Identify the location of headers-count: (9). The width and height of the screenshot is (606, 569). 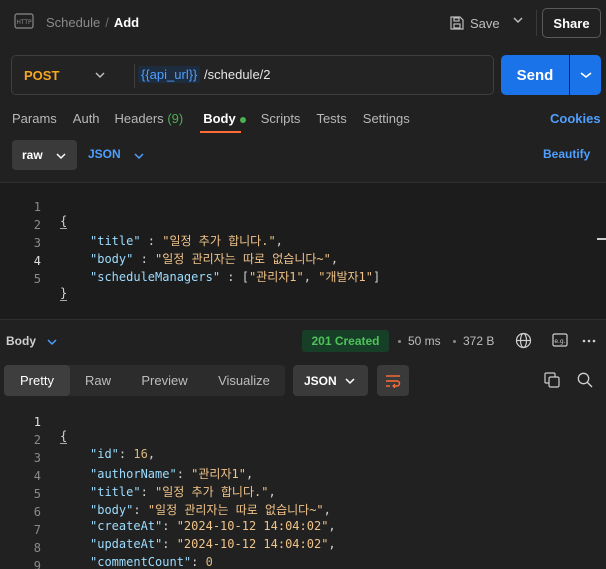
(175, 118).